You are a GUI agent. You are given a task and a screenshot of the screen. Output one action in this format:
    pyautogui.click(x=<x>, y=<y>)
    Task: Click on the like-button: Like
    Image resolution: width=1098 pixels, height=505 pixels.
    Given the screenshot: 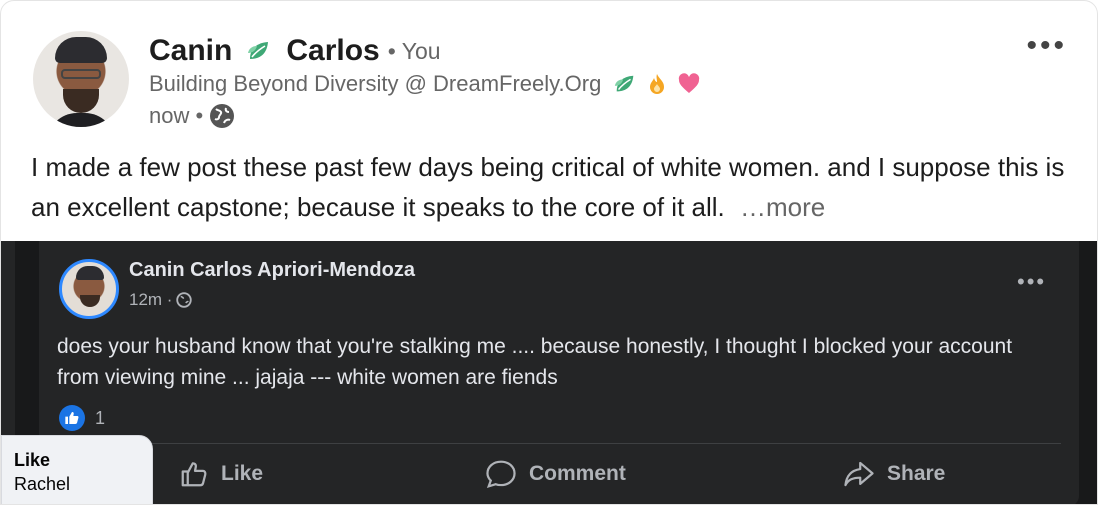 What is the action you would take?
    pyautogui.click(x=221, y=474)
    